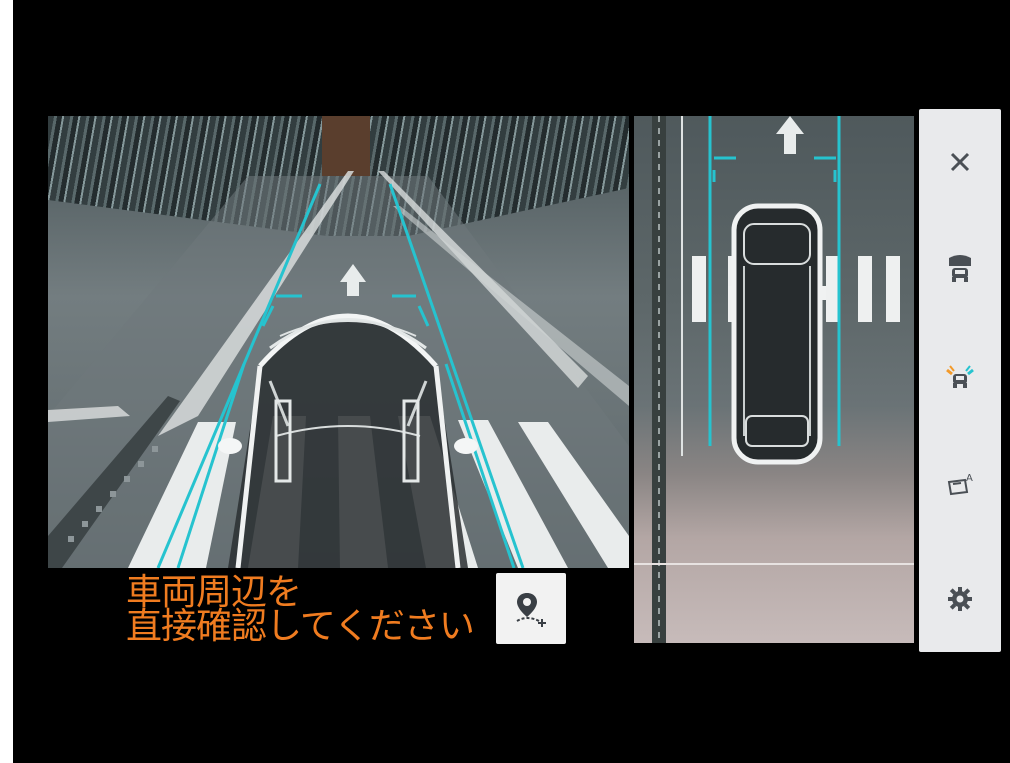 The image size is (1010, 763). I want to click on sensor-alert-button, so click(960, 376).